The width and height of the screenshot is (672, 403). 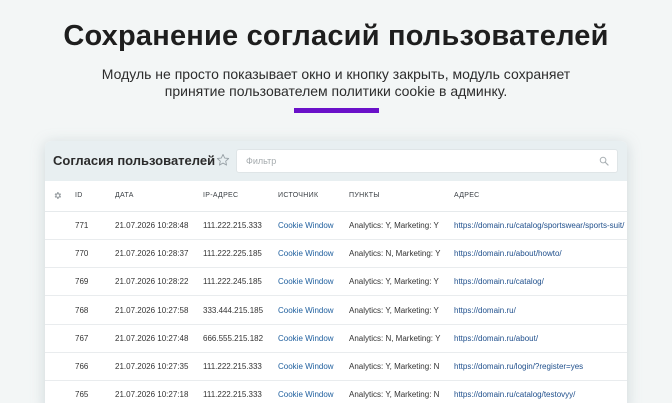 I want to click on column-header-id: ID, so click(x=95, y=196).